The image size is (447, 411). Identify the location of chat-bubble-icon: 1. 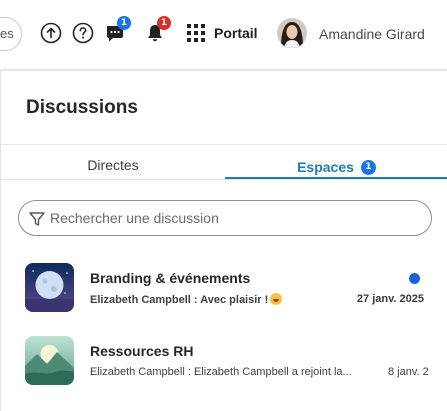
(117, 30).